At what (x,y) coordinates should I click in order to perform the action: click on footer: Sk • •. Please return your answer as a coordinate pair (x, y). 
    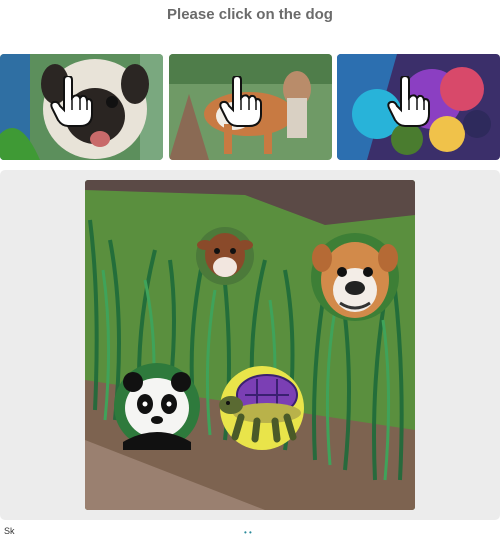
    Looking at the image, I should click on (250, 531).